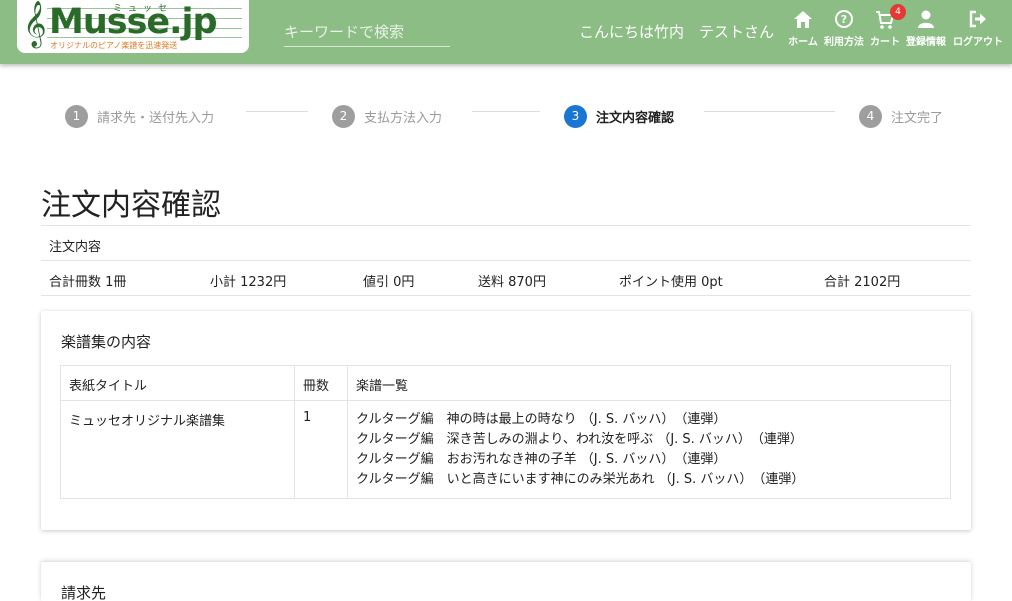 This screenshot has height=601, width=1012. I want to click on nav-help: ? 利用方法, so click(844, 32).